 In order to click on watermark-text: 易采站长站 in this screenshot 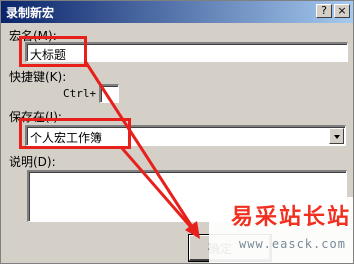, I will do `click(291, 217)`.